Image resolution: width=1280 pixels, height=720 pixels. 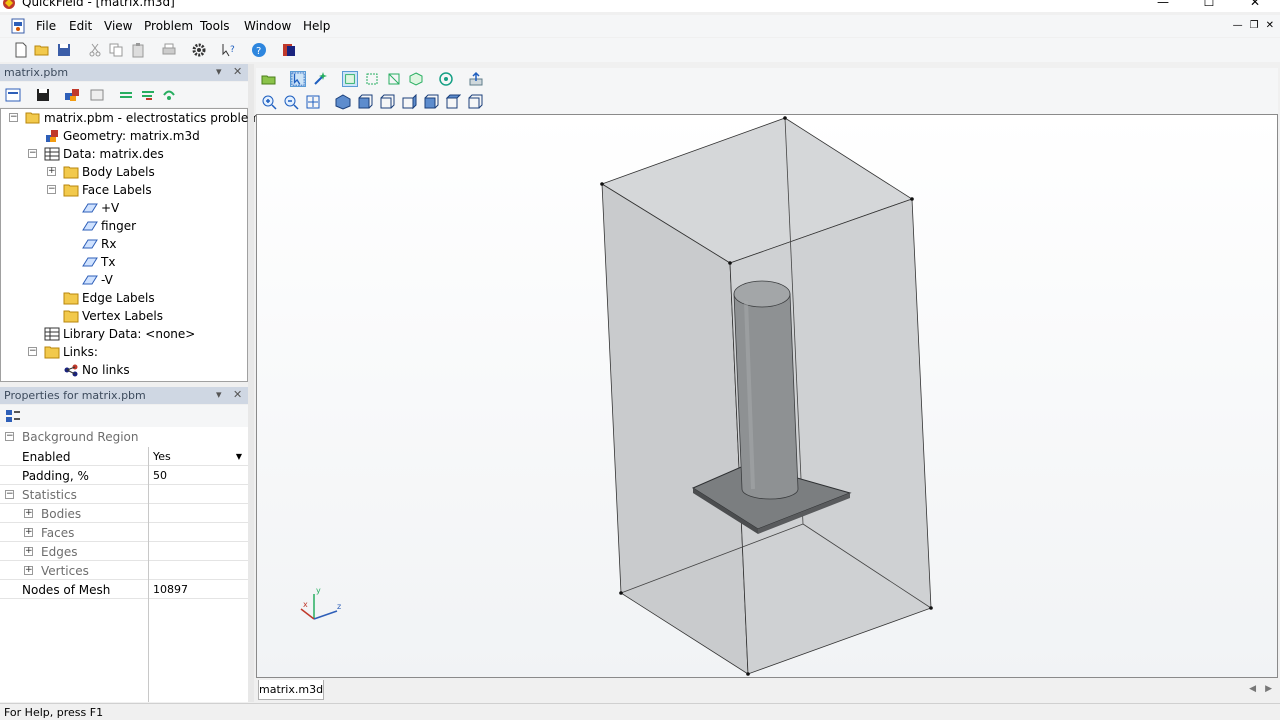 What do you see at coordinates (126, 95) in the screenshot?
I see `equal-icon` at bounding box center [126, 95].